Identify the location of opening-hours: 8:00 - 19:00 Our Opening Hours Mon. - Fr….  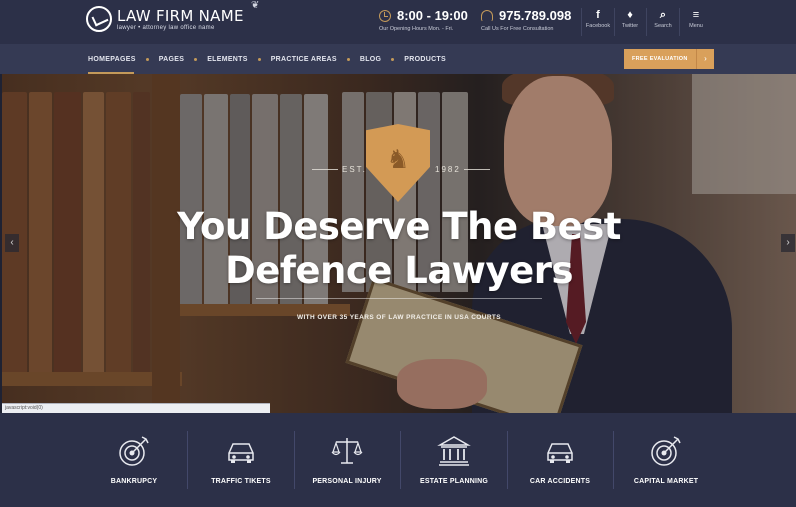
(423, 20).